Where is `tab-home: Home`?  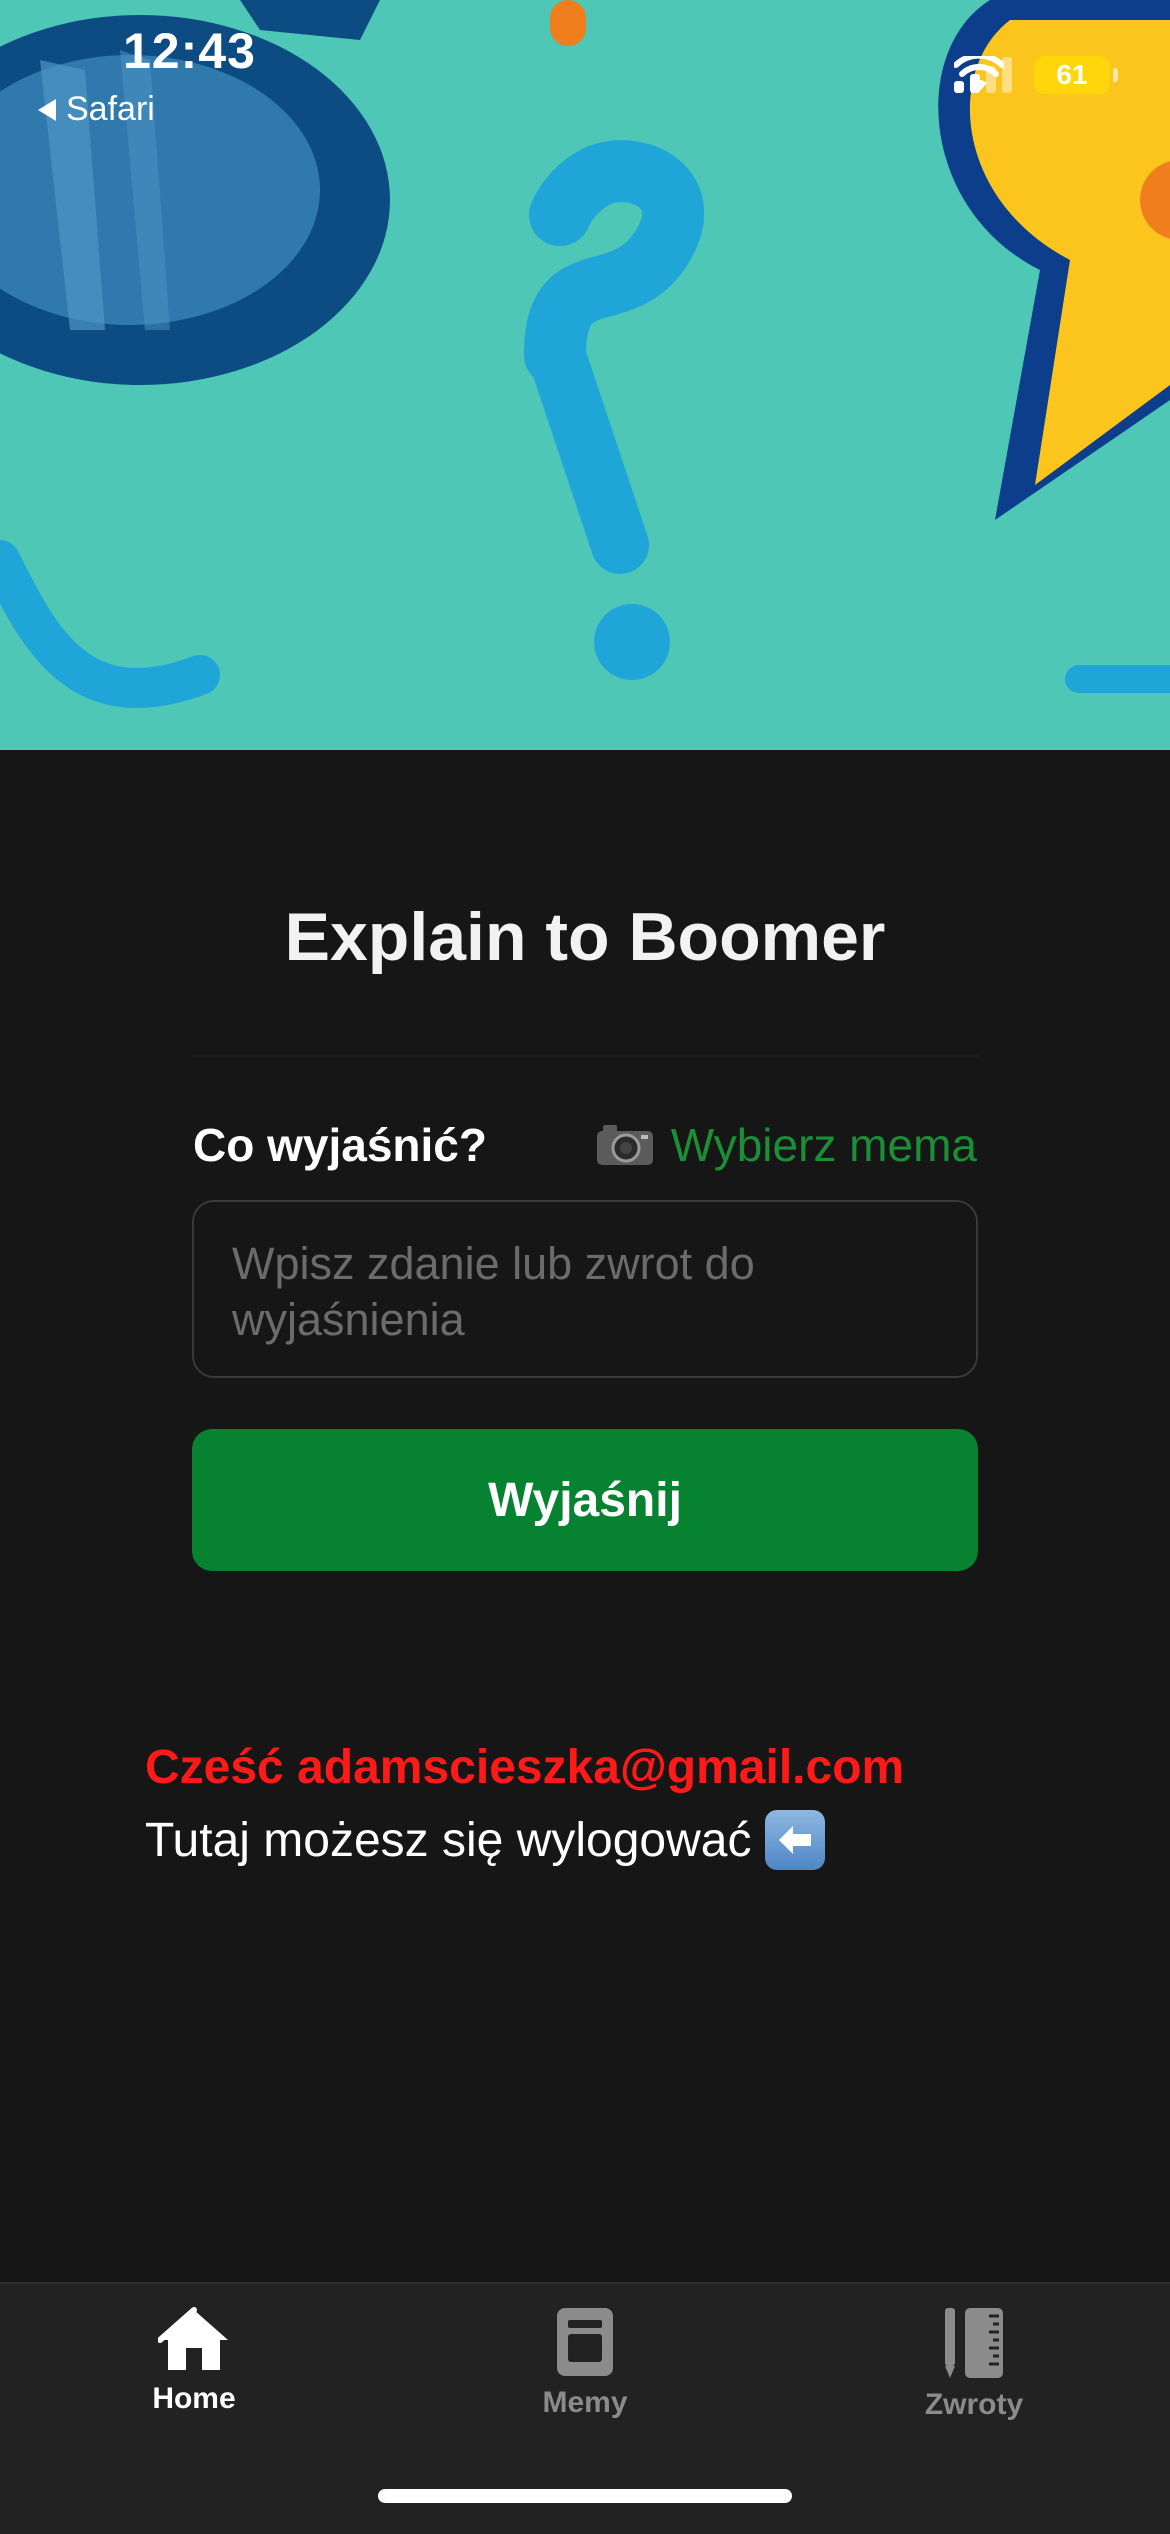
tab-home: Home is located at coordinates (194, 2361).